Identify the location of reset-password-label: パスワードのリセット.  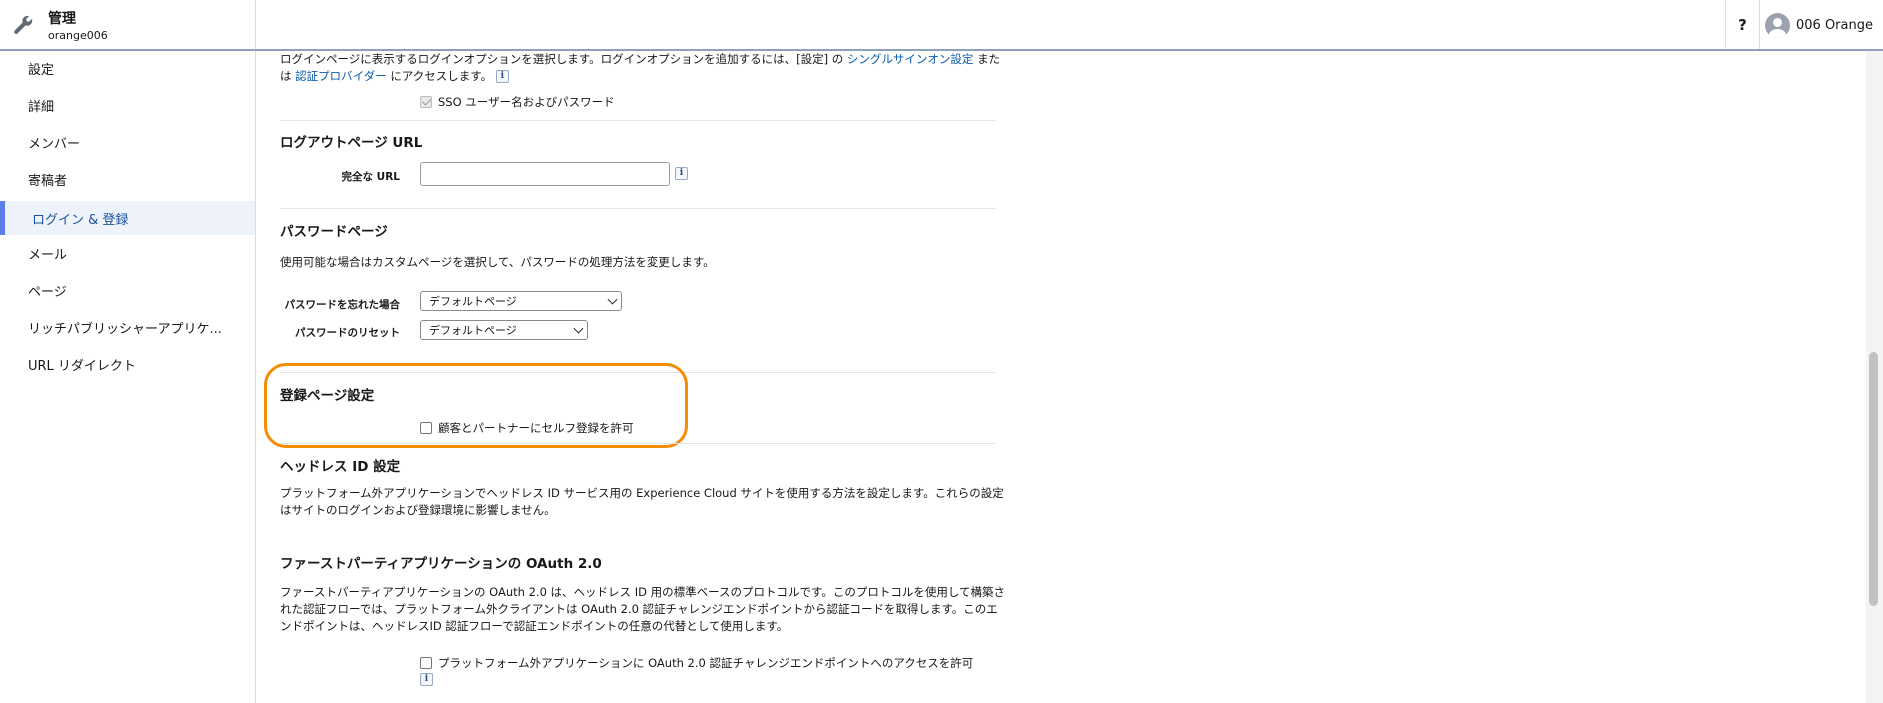
(347, 333).